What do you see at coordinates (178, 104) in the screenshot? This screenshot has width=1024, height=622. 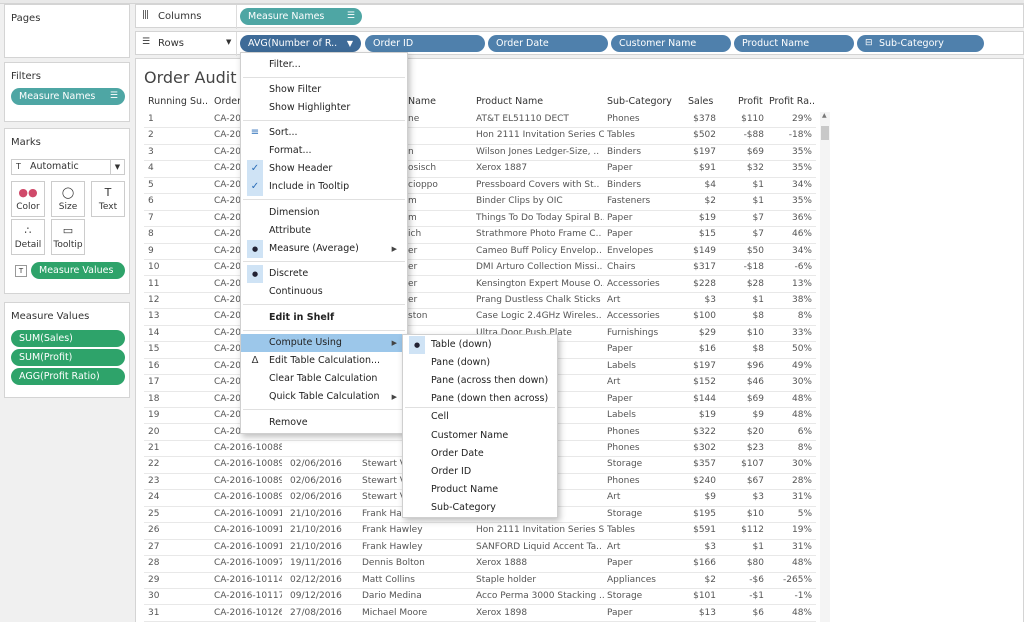 I see `header-running-sum: Running Su..` at bounding box center [178, 104].